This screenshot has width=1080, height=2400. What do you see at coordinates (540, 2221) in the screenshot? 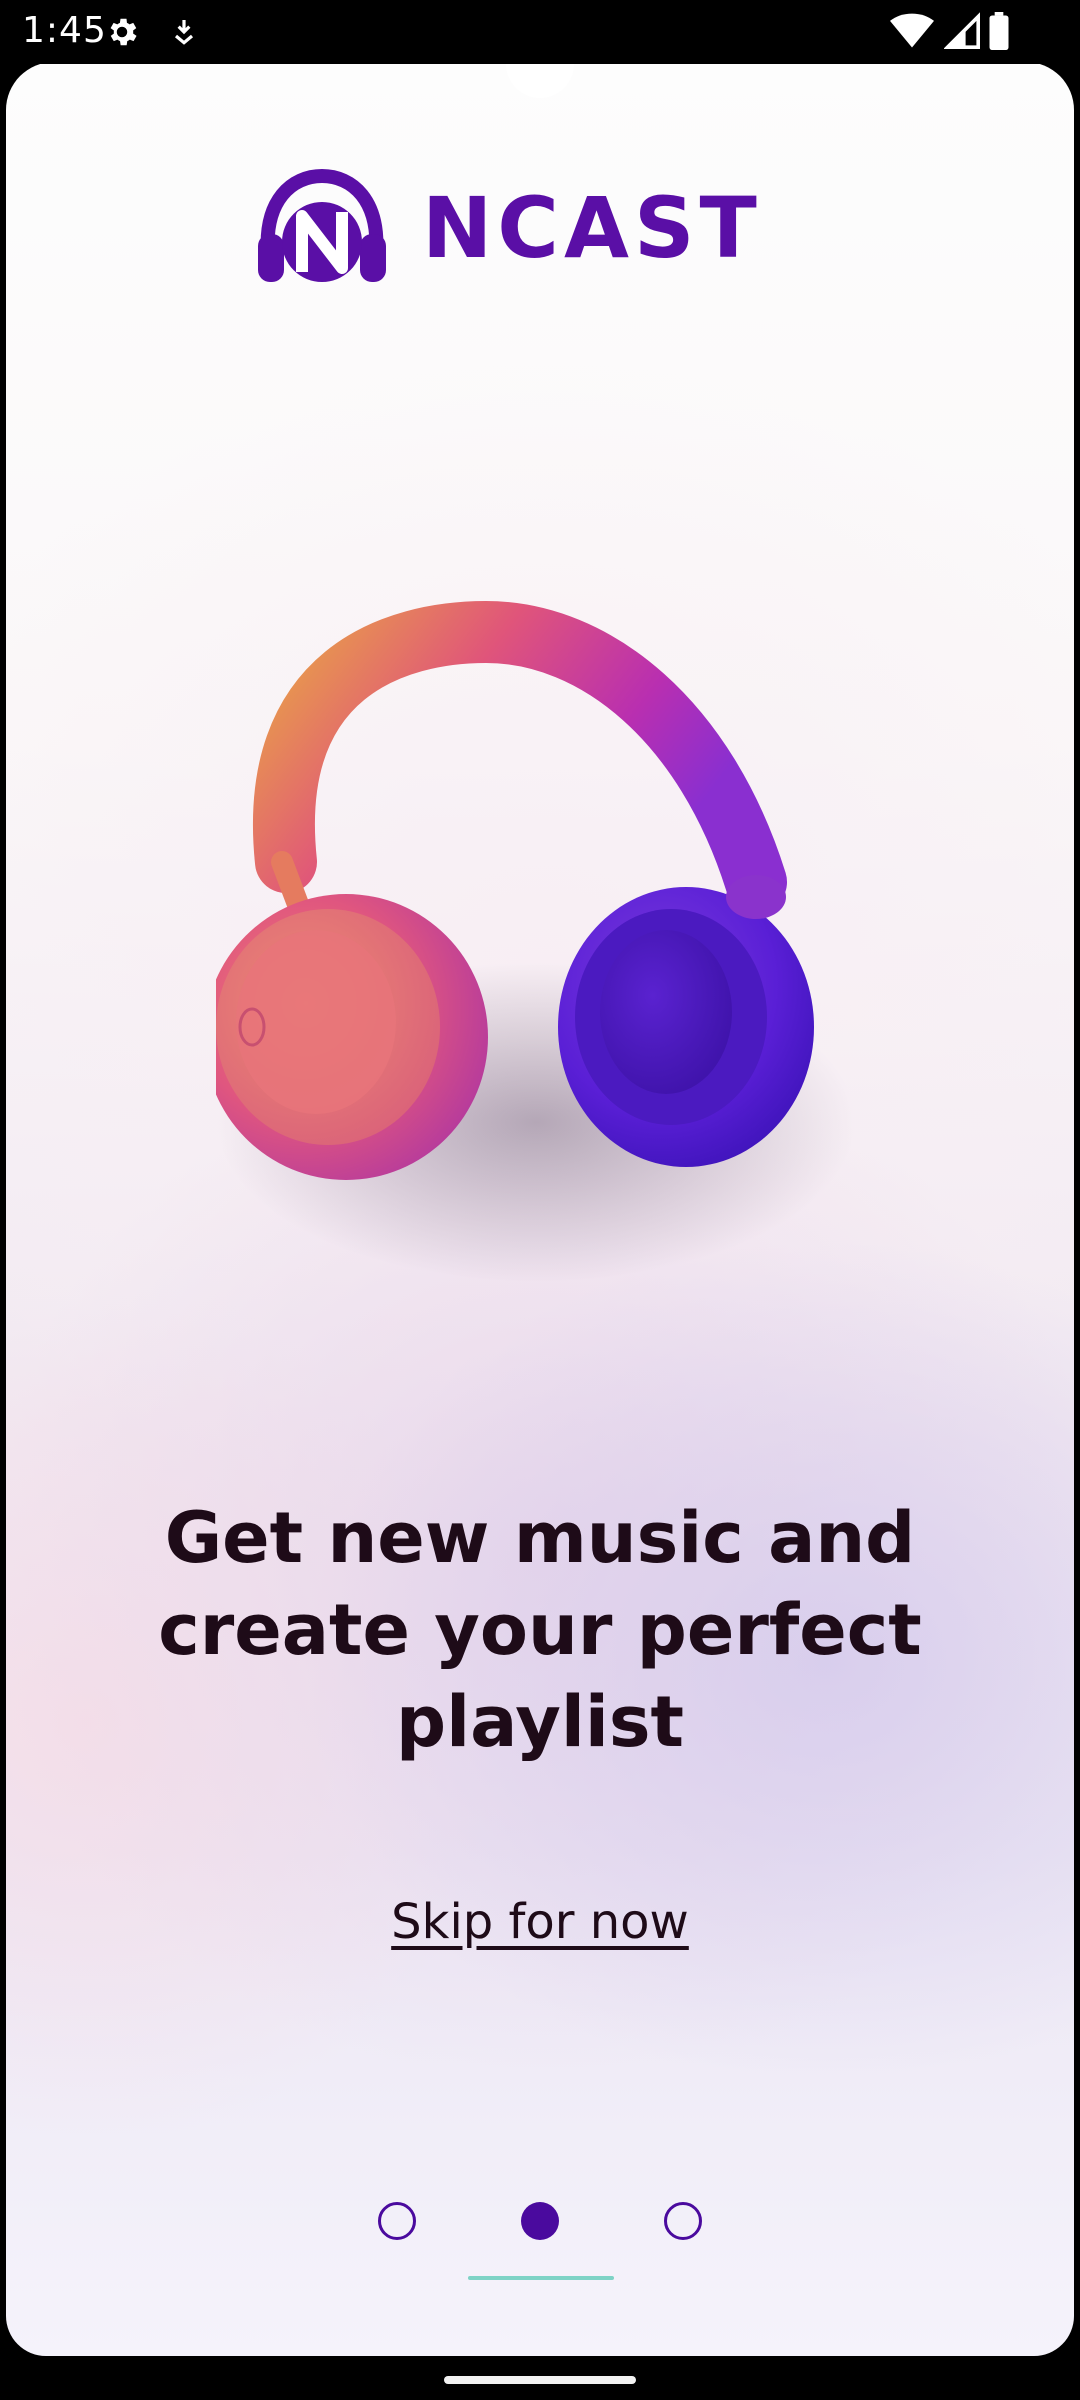
I see `pager-dot-2-active` at bounding box center [540, 2221].